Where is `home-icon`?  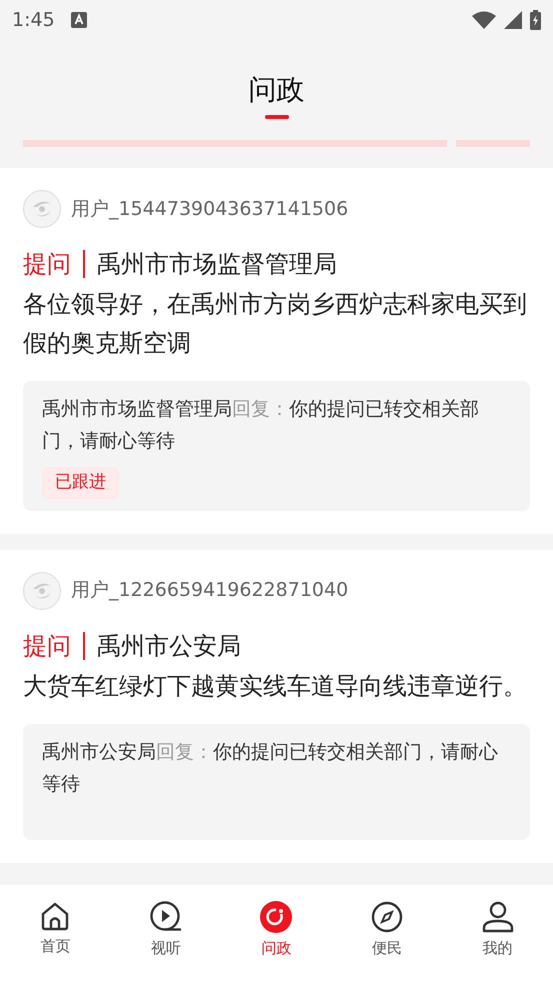
home-icon is located at coordinates (55, 916).